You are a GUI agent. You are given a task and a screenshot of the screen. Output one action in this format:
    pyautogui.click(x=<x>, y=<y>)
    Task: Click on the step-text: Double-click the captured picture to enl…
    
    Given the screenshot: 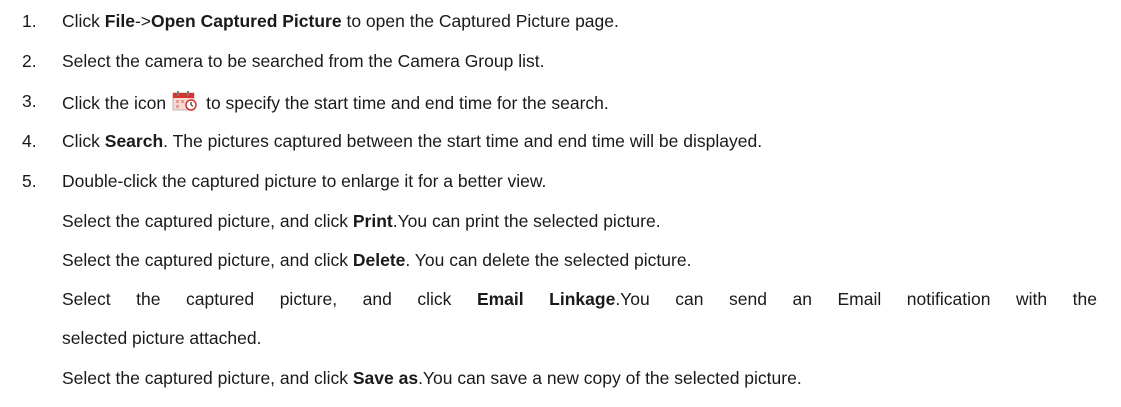 What is the action you would take?
    pyautogui.click(x=304, y=181)
    